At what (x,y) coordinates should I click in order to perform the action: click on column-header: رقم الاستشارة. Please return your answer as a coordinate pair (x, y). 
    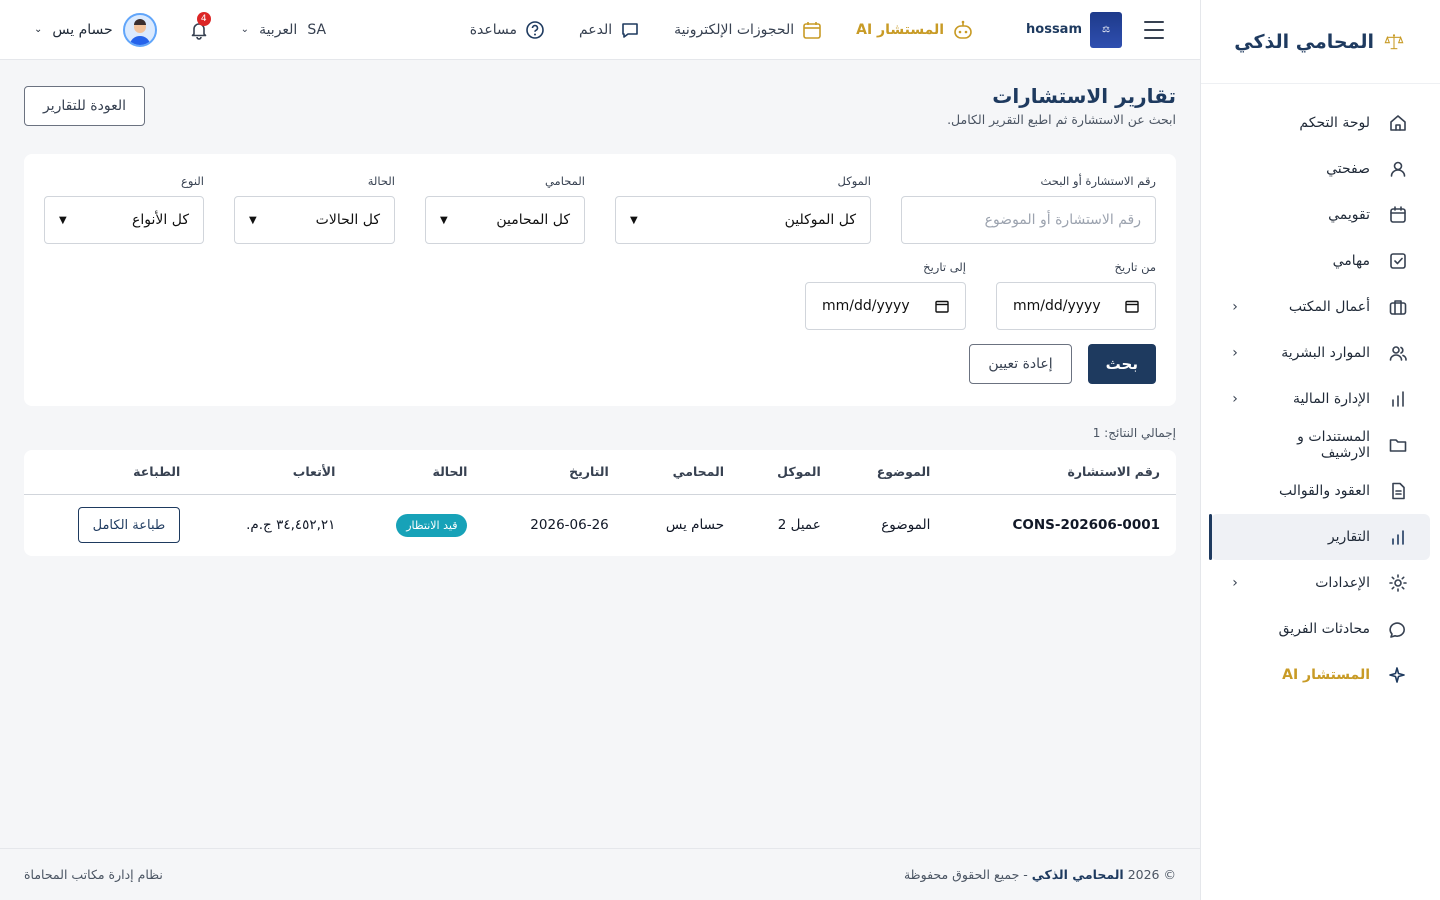
    Looking at the image, I should click on (1061, 472).